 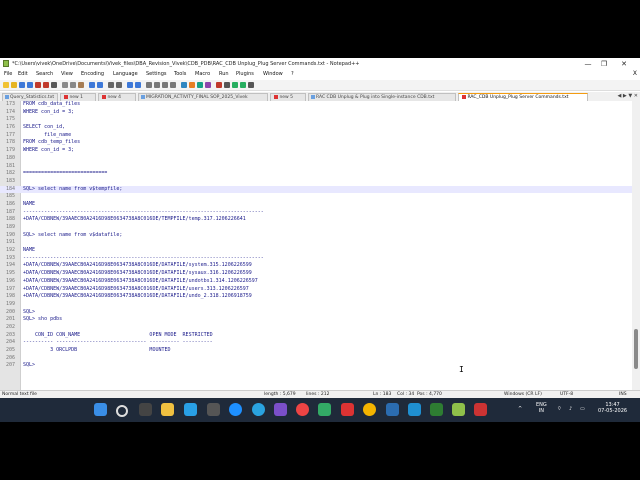 What do you see at coordinates (316, 351) in the screenshot?
I see `editor-line: 205 3 ORCLPDB MOUNTED` at bounding box center [316, 351].